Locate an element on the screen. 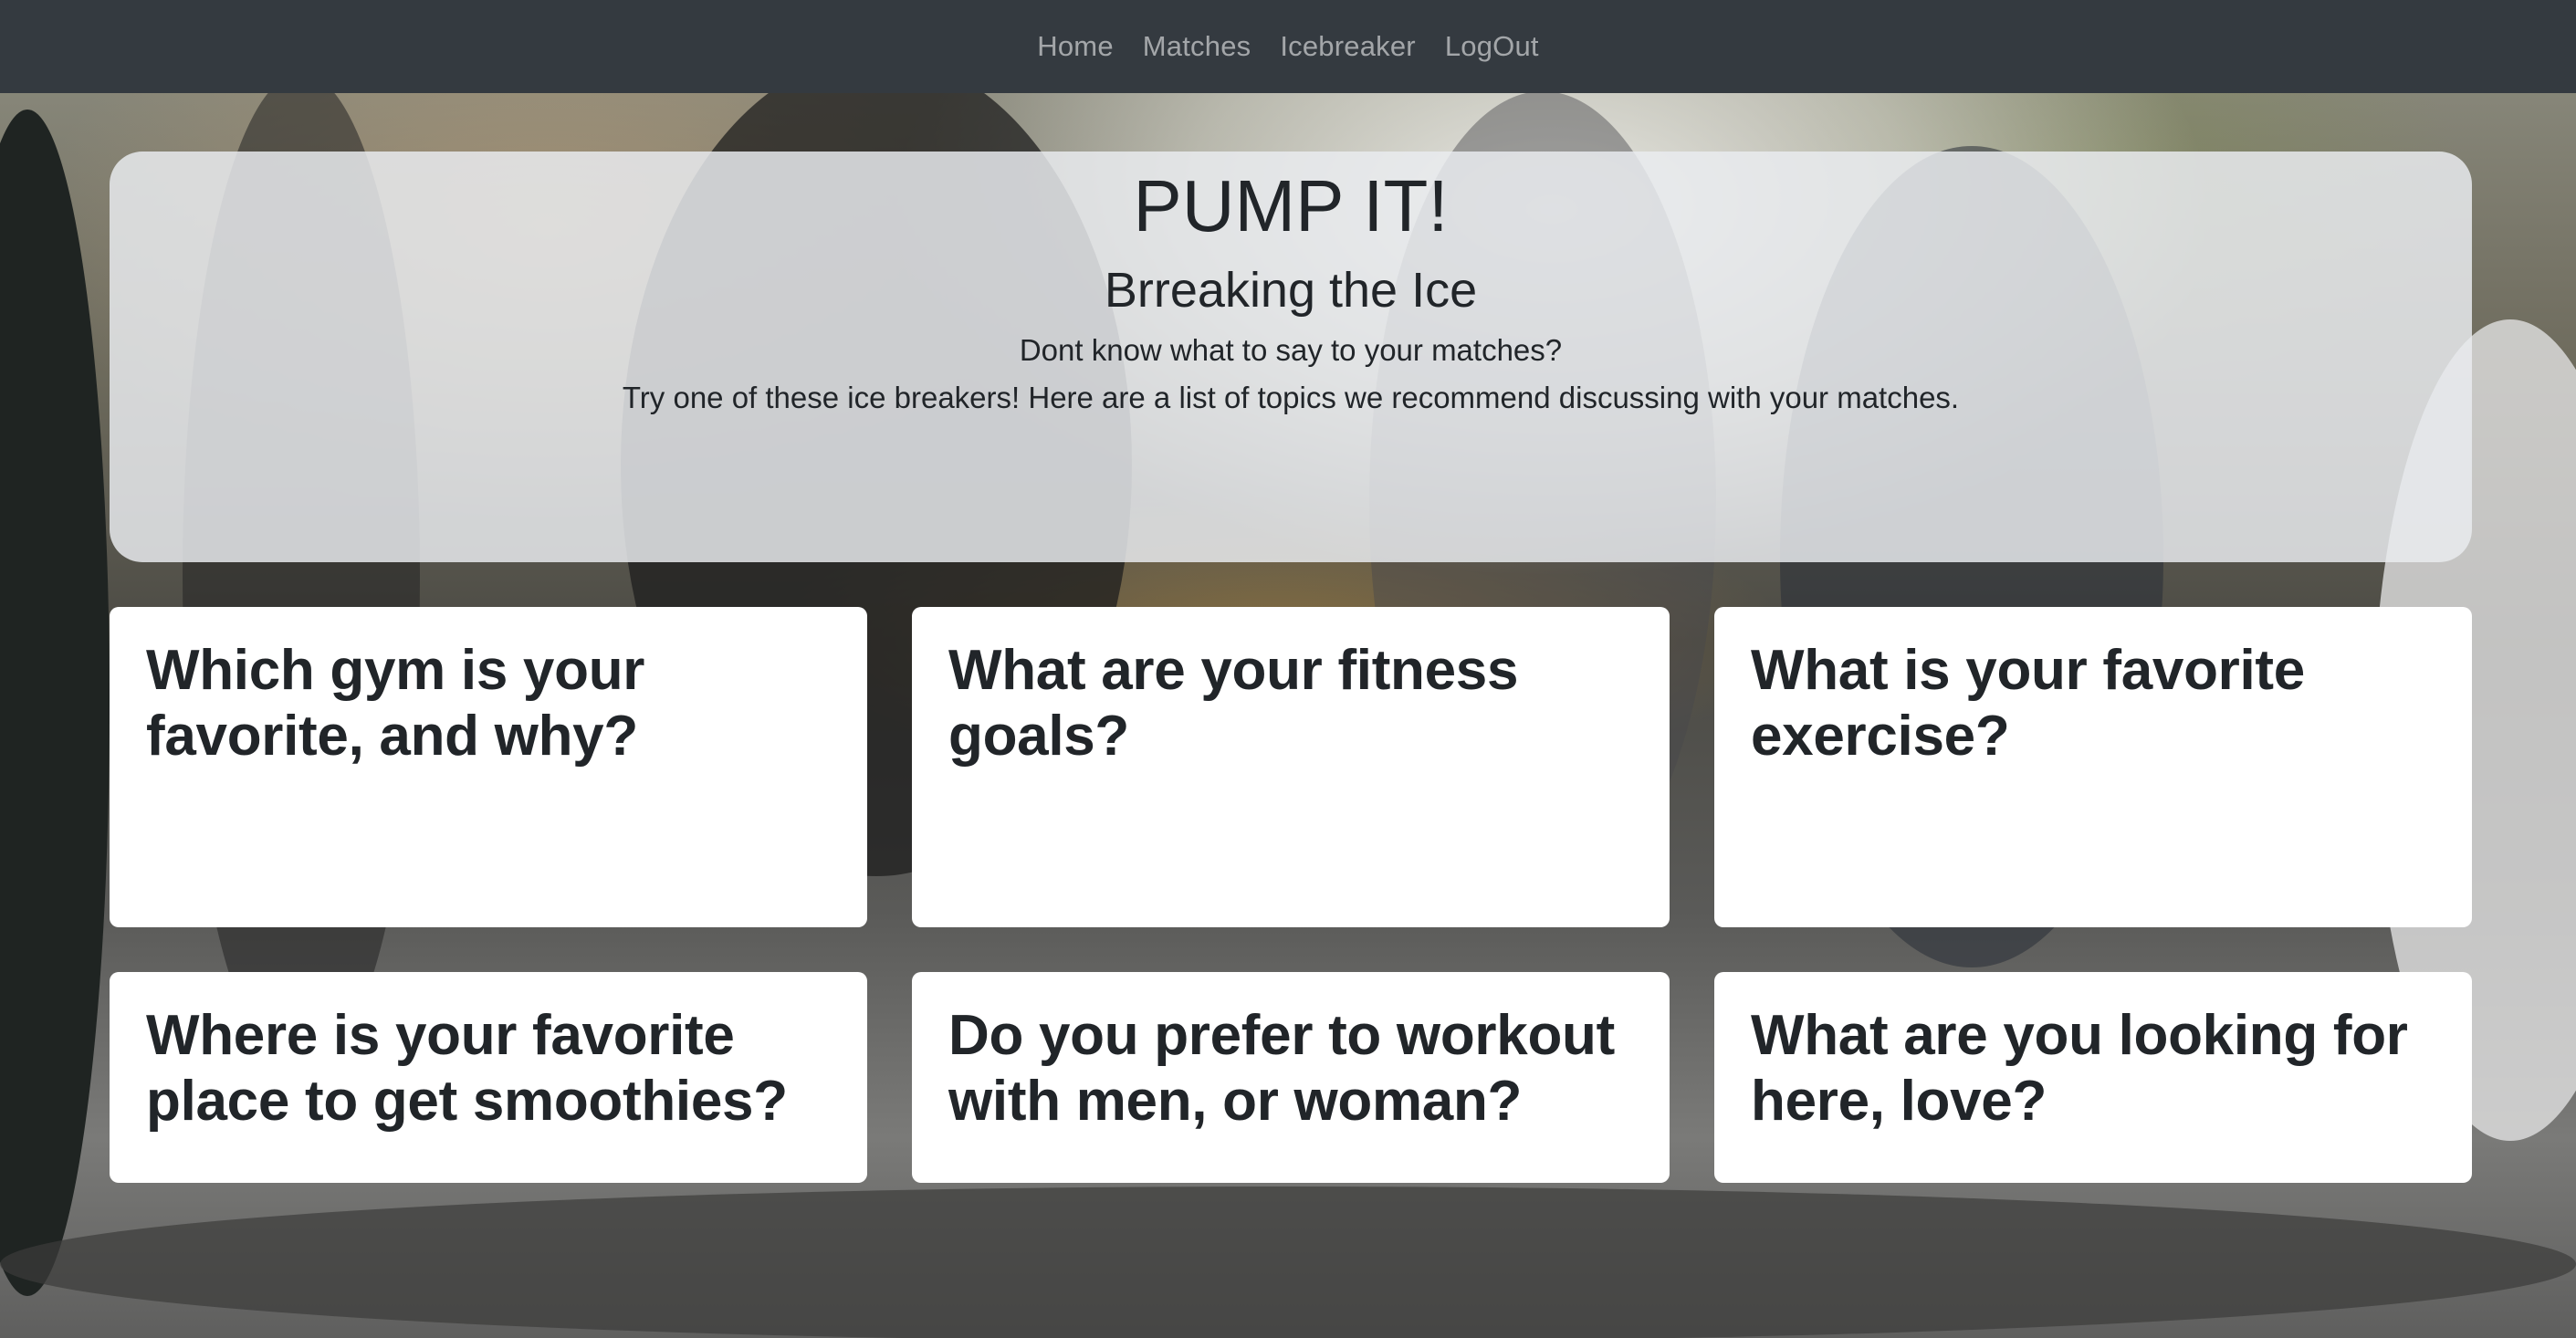 Image resolution: width=2576 pixels, height=1338 pixels. background-post is located at coordinates (55, 703).